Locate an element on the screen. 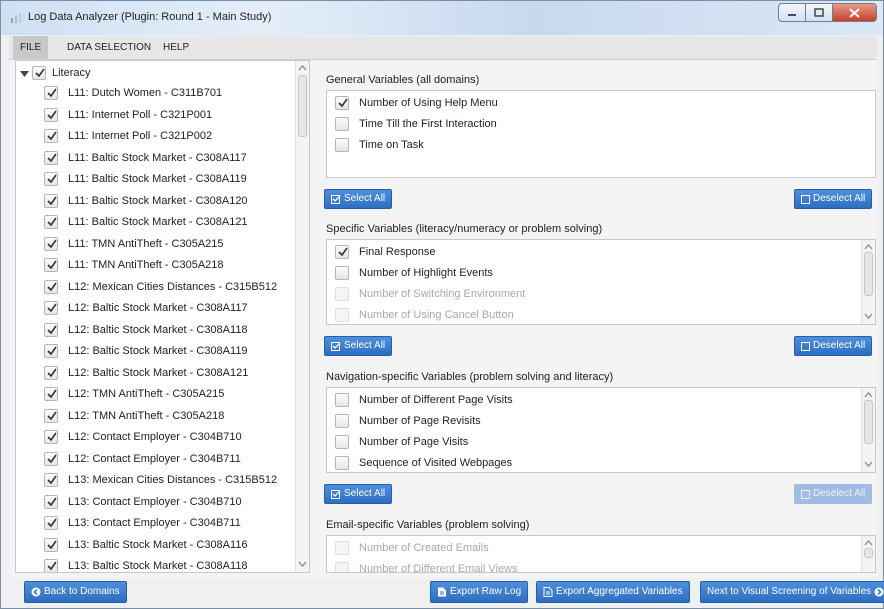  tree-item: L11: Internet Poll - C321P002 is located at coordinates (128, 136).